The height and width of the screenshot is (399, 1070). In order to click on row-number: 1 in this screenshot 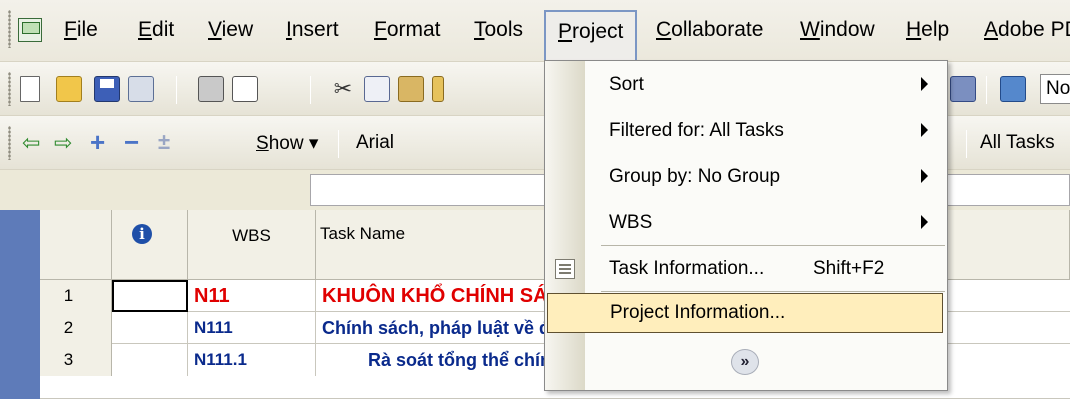, I will do `click(76, 296)`.